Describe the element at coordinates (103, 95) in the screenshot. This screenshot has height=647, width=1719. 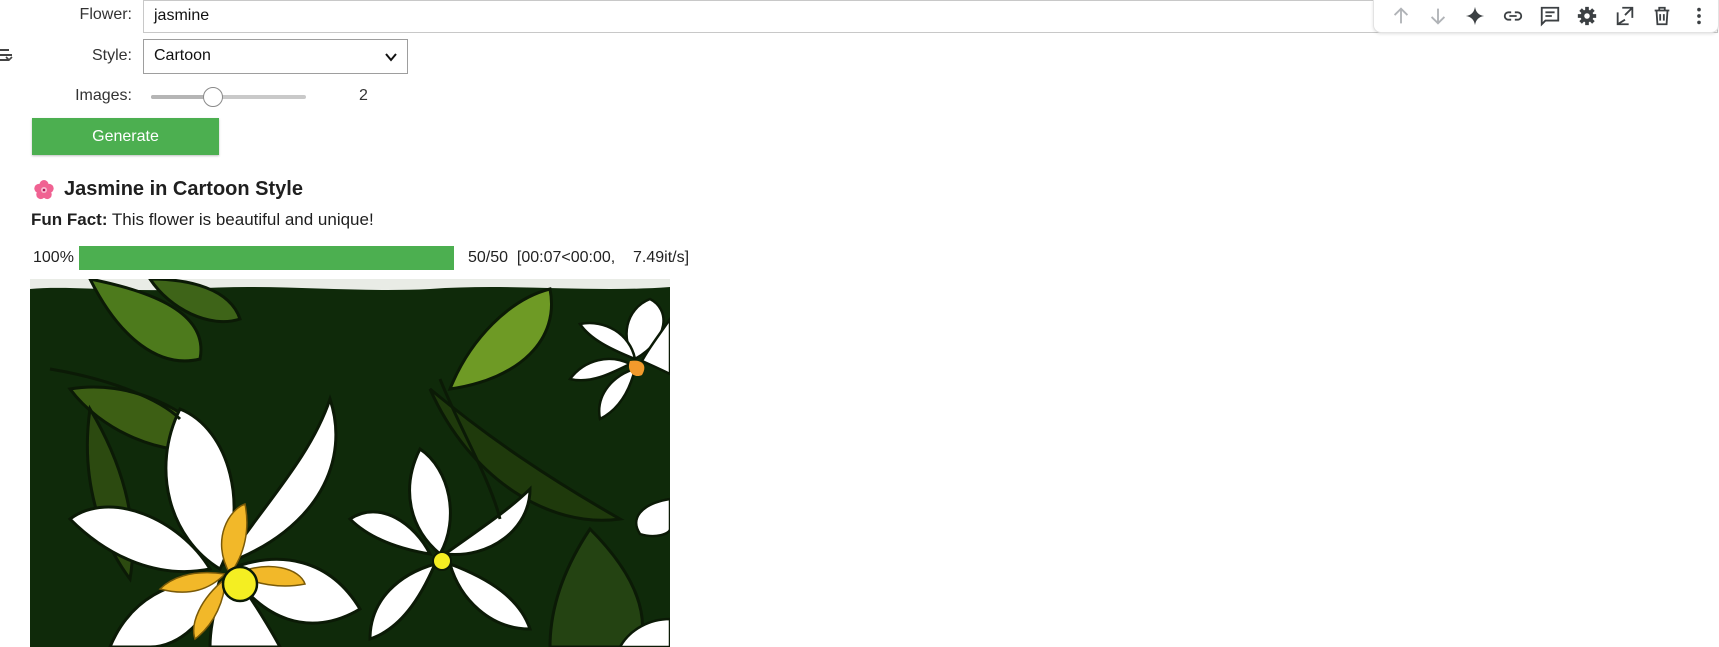
I see `images-label: Images:` at that location.